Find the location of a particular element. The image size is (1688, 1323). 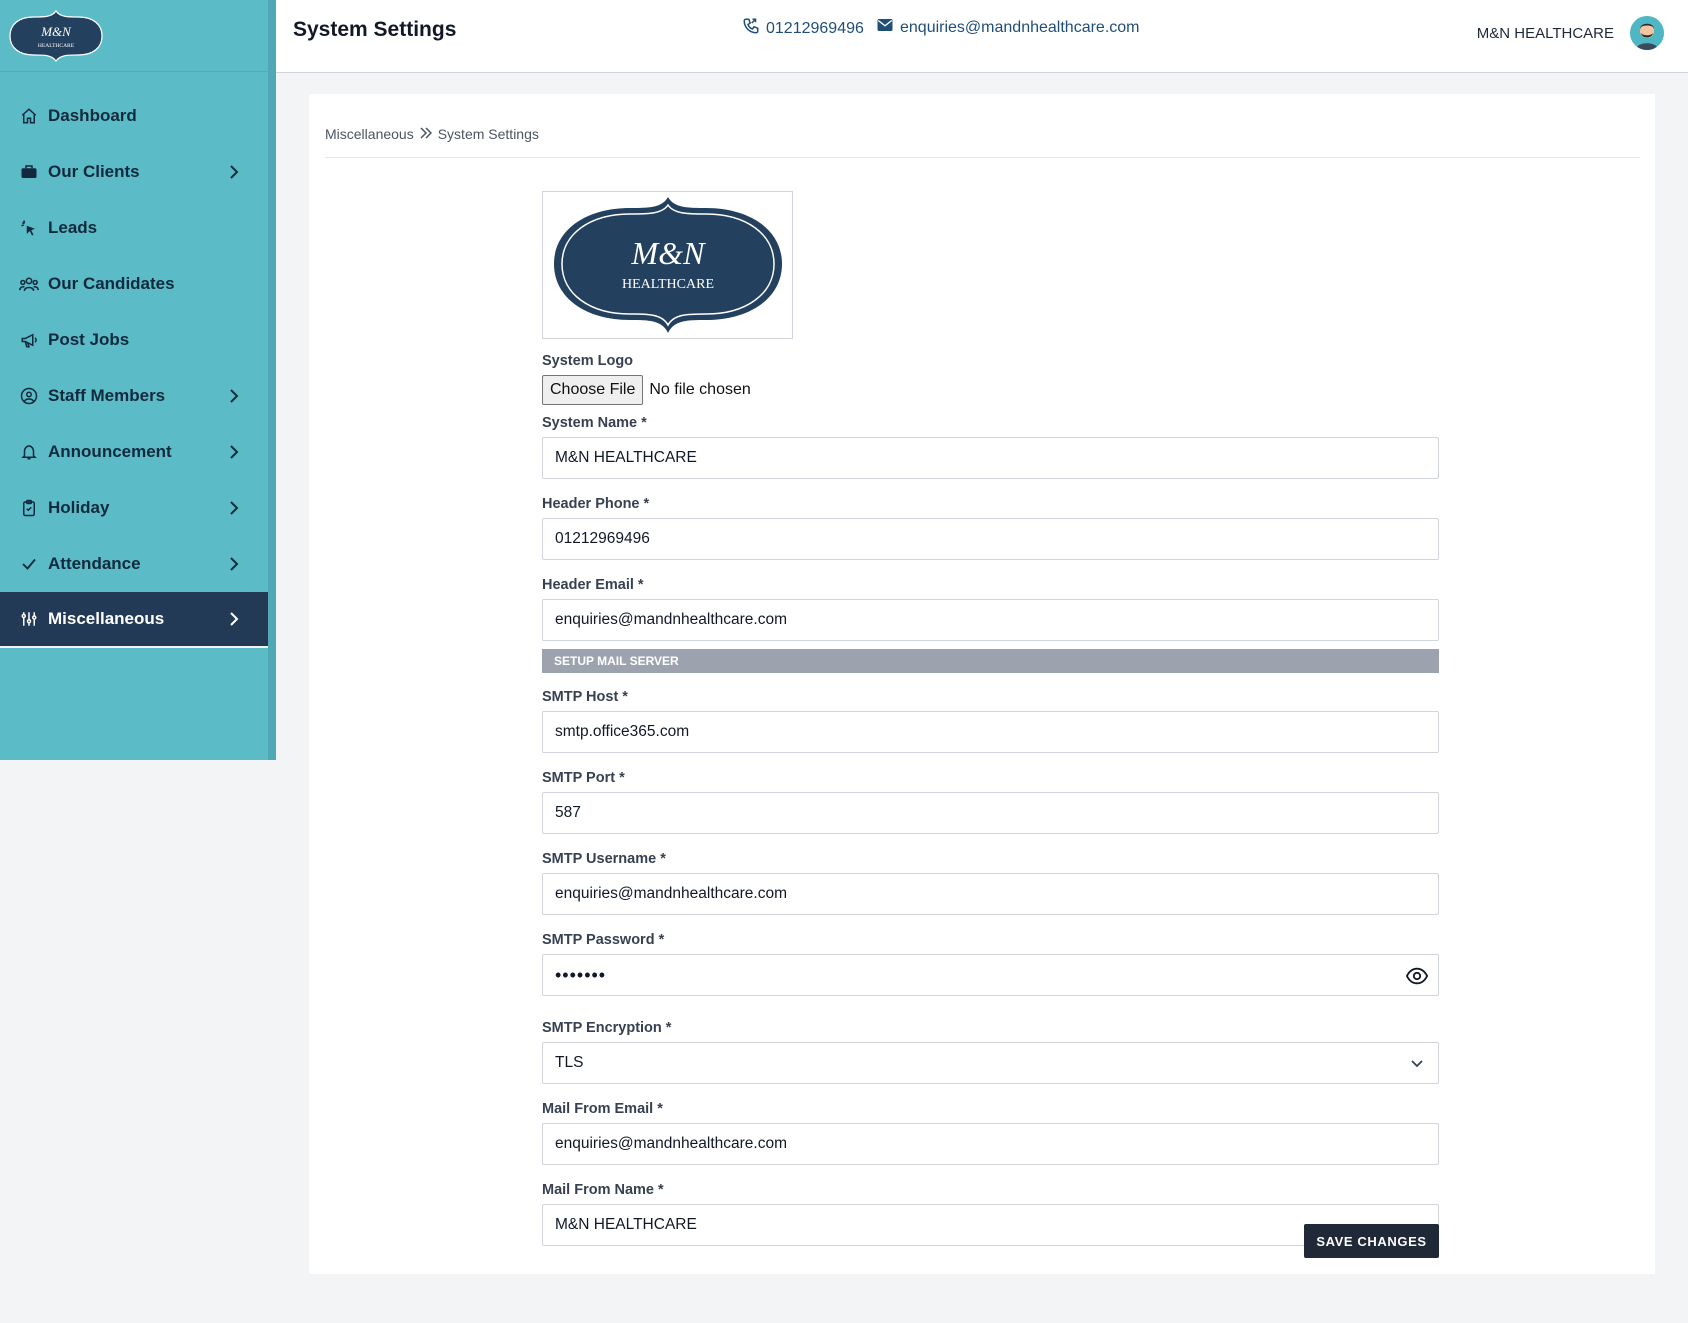

double-chevron-right-icon is located at coordinates (426, 134).